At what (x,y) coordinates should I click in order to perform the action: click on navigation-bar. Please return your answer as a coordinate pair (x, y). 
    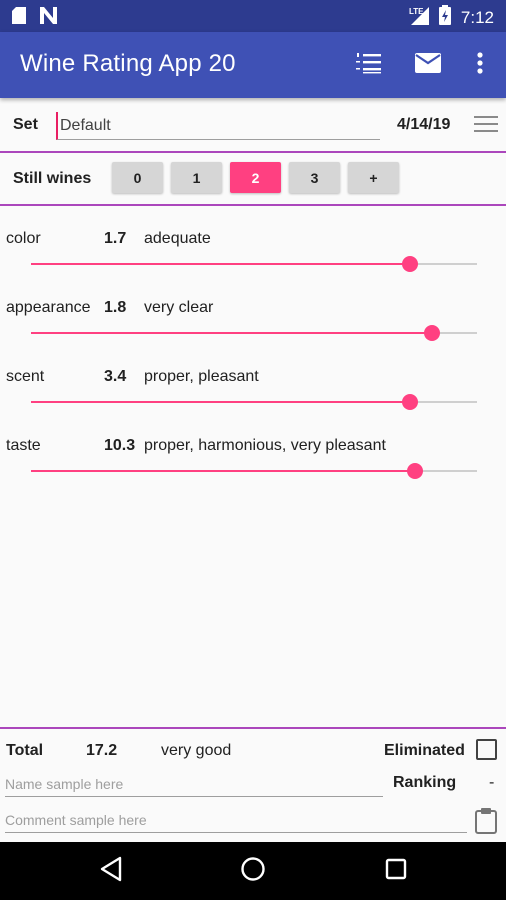
    Looking at the image, I should click on (253, 871).